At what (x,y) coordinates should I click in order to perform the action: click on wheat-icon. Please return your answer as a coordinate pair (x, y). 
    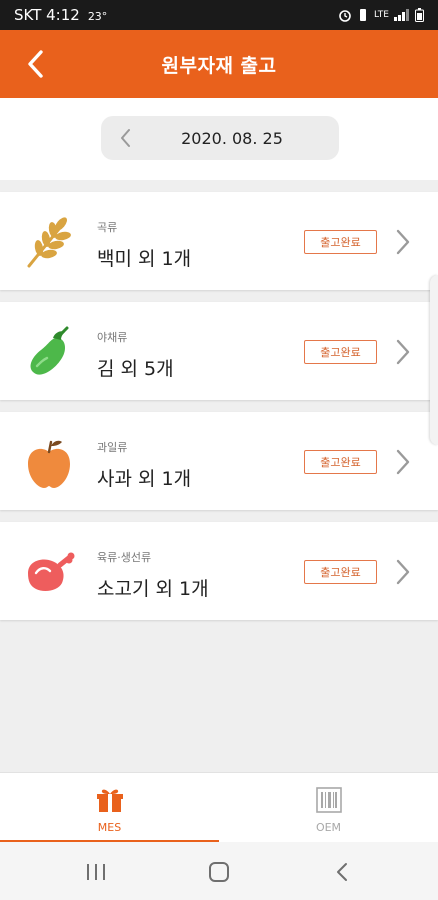
    Looking at the image, I should click on (49, 243).